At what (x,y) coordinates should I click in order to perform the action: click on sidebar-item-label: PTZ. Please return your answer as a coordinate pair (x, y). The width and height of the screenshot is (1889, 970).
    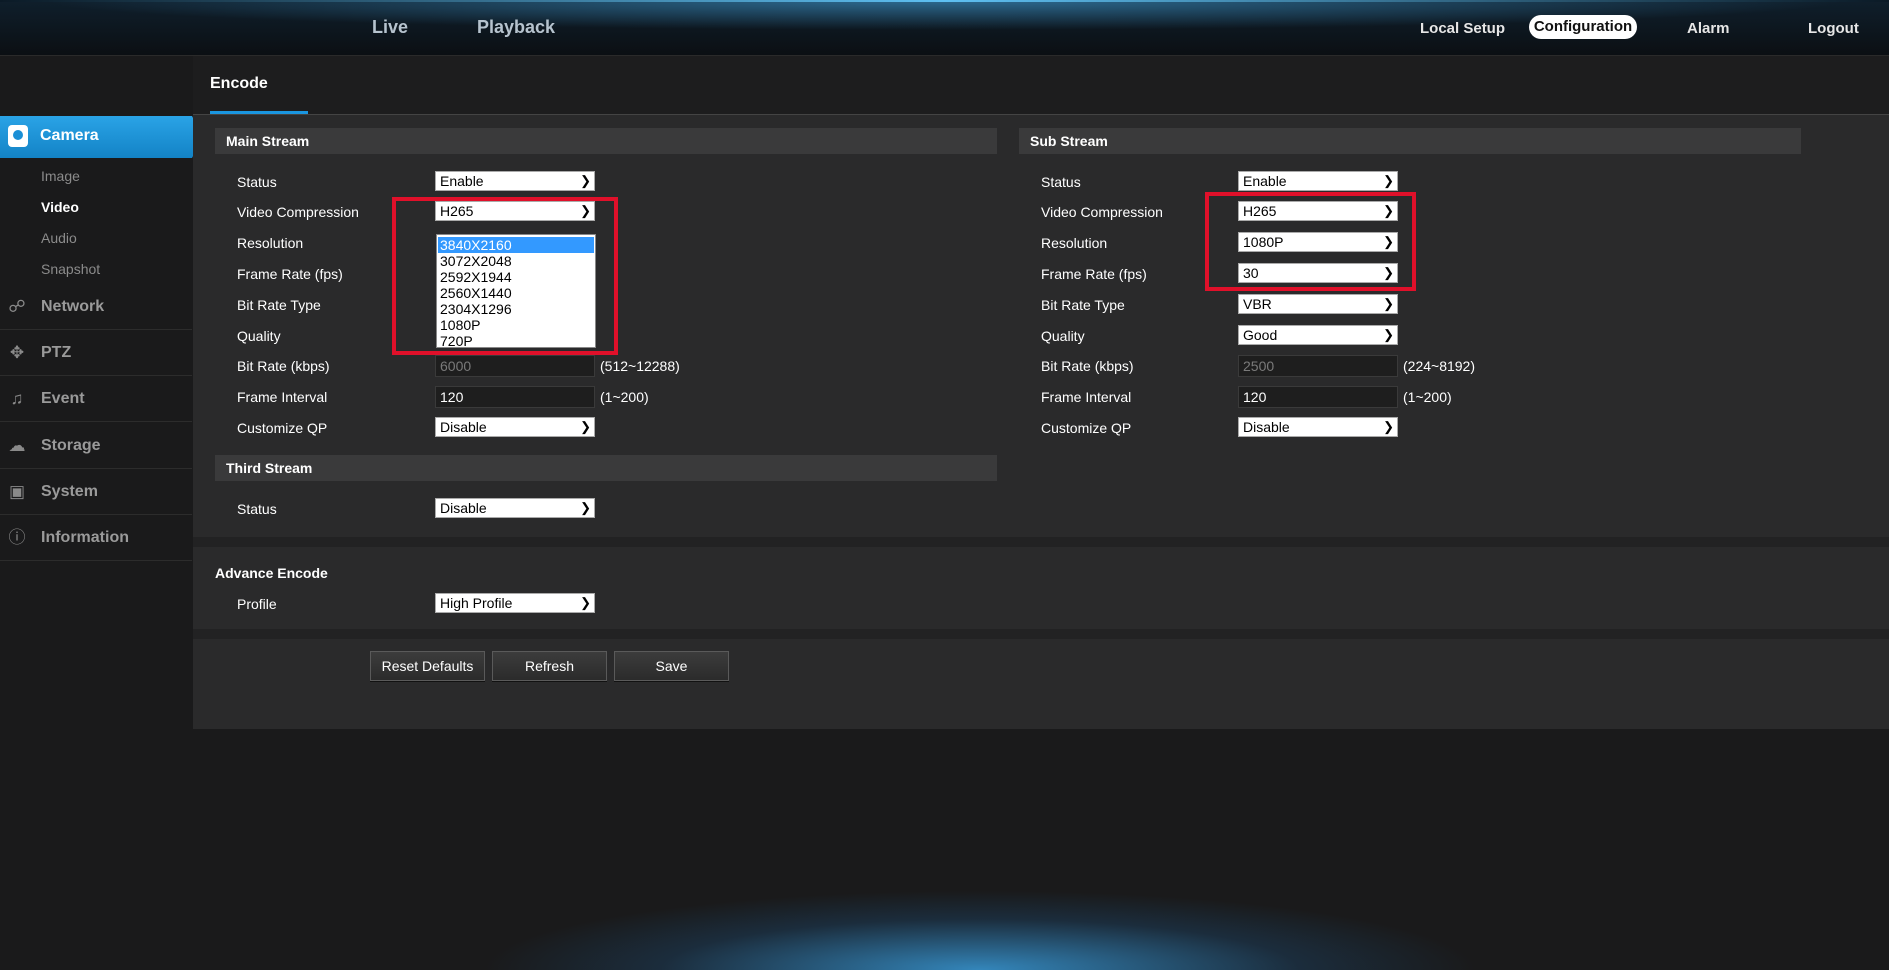
    Looking at the image, I should click on (56, 352).